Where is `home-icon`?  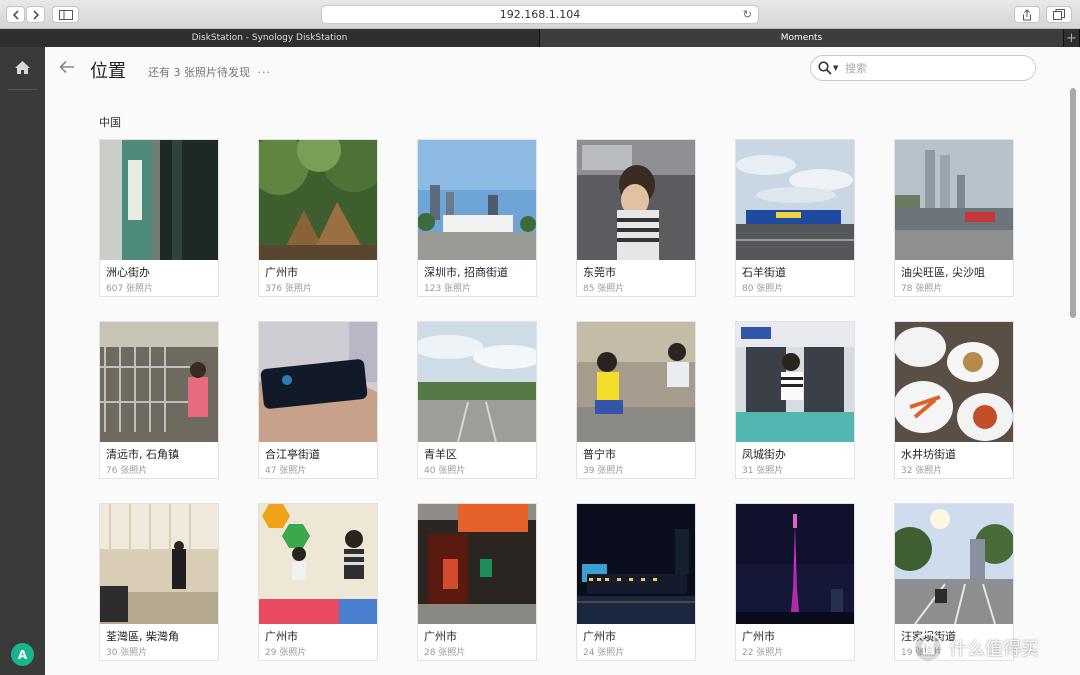 home-icon is located at coordinates (22, 67).